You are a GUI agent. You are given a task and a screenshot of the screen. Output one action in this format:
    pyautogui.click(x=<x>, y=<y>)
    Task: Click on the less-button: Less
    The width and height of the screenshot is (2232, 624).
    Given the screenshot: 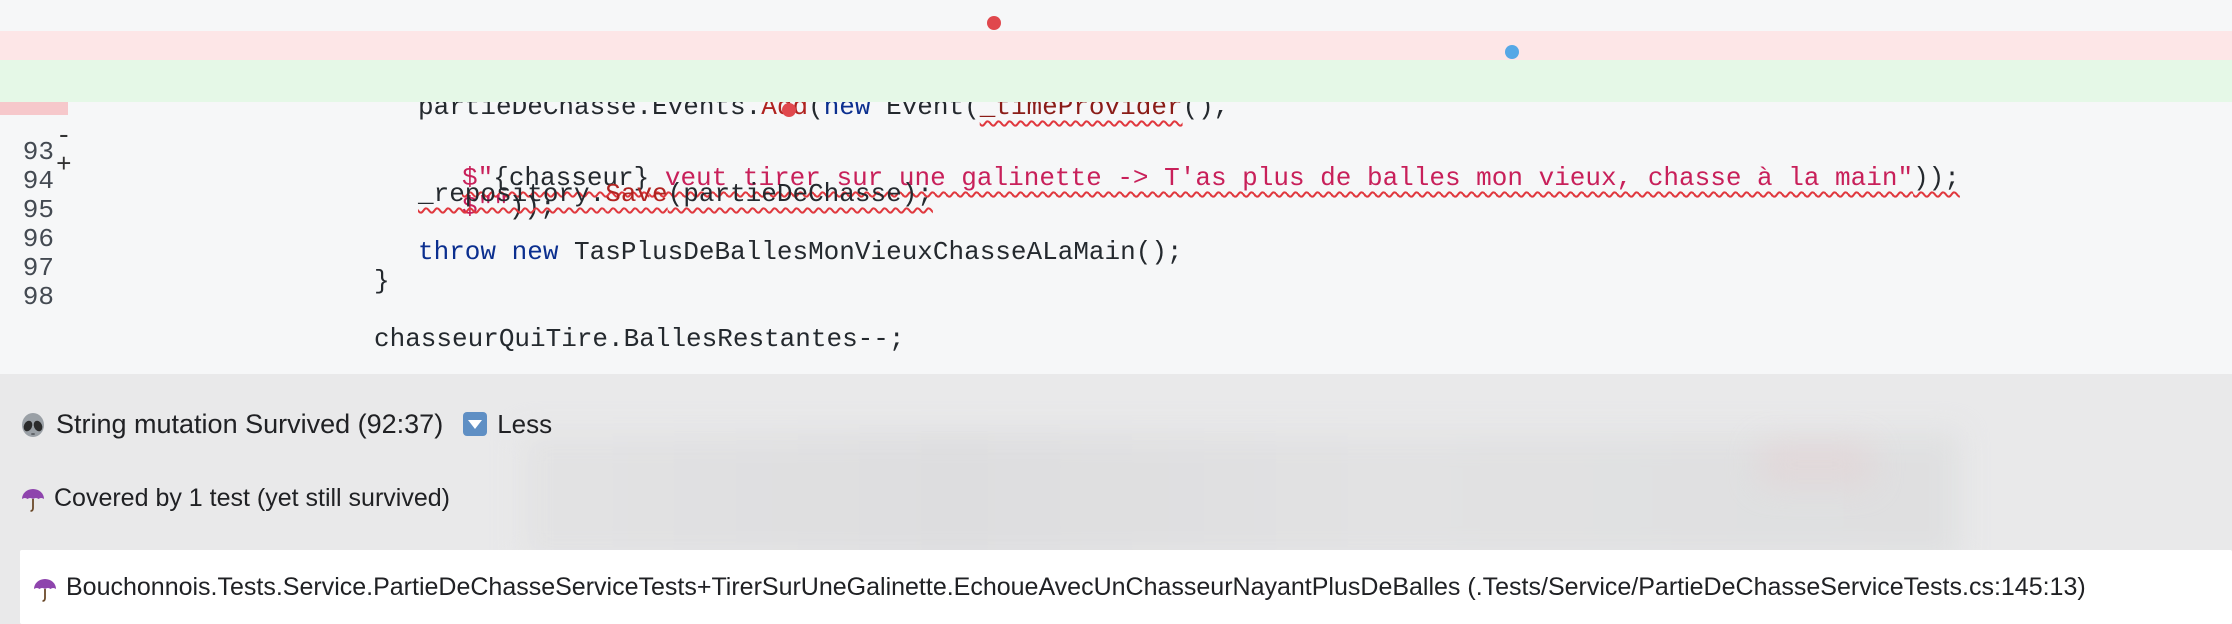 What is the action you would take?
    pyautogui.click(x=507, y=424)
    